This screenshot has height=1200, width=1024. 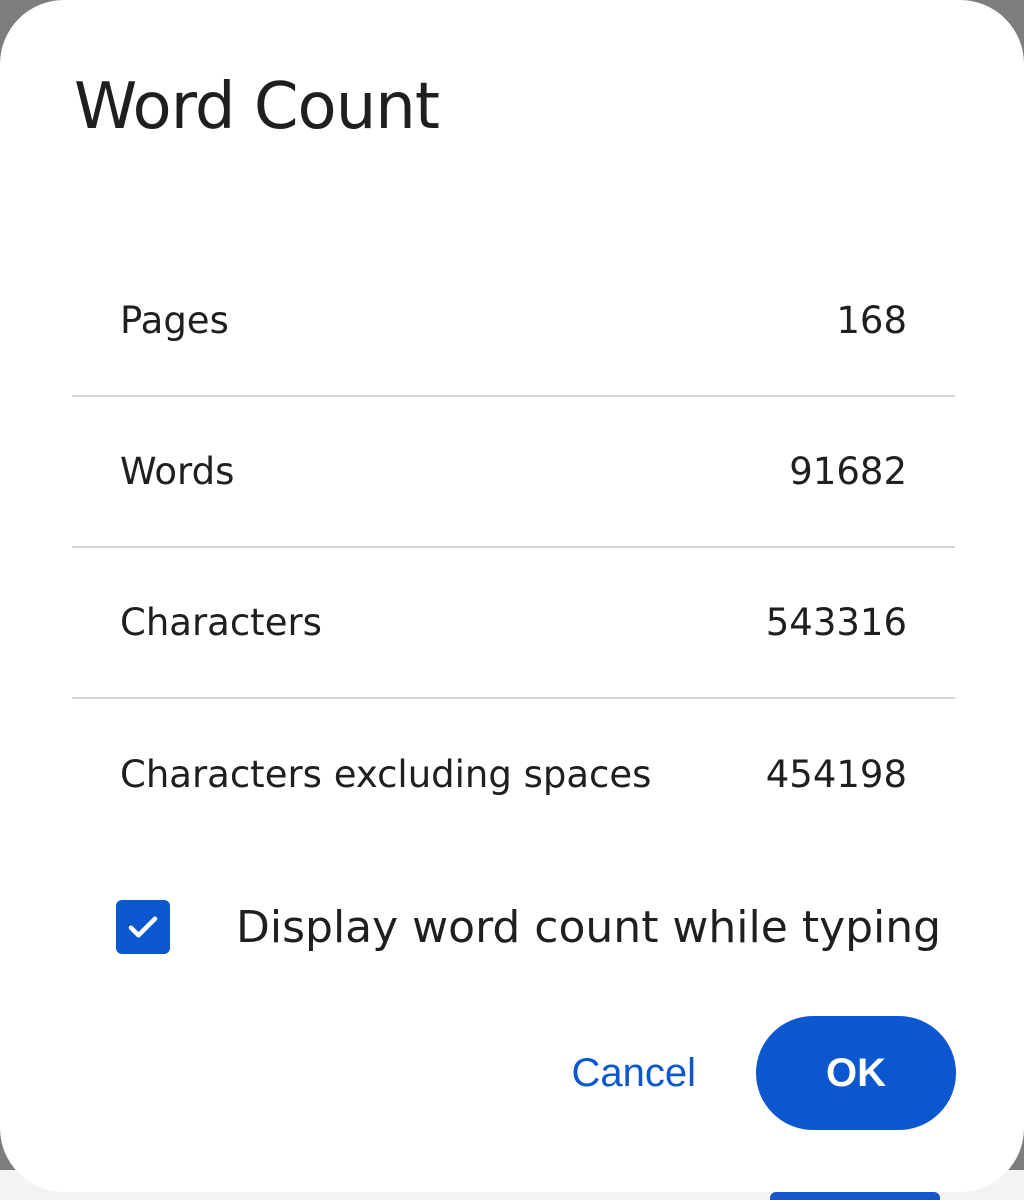 I want to click on stat-value: 91682, so click(x=848, y=471).